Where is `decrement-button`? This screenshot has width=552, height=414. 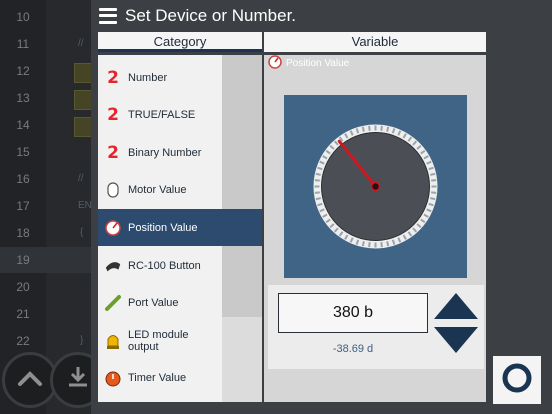
decrement-button is located at coordinates (456, 340).